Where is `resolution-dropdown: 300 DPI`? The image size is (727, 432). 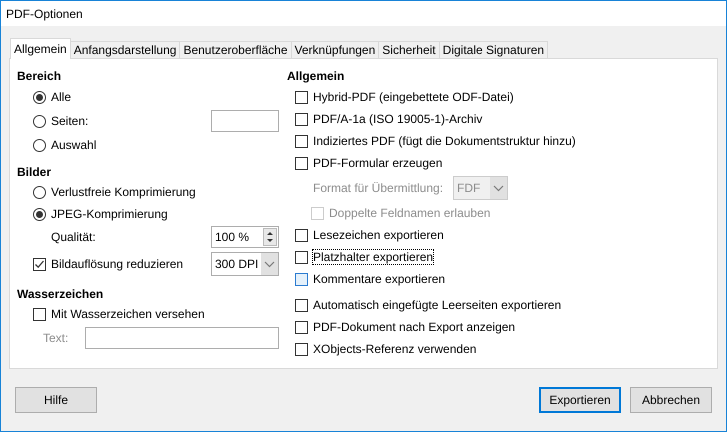 resolution-dropdown: 300 DPI is located at coordinates (245, 264).